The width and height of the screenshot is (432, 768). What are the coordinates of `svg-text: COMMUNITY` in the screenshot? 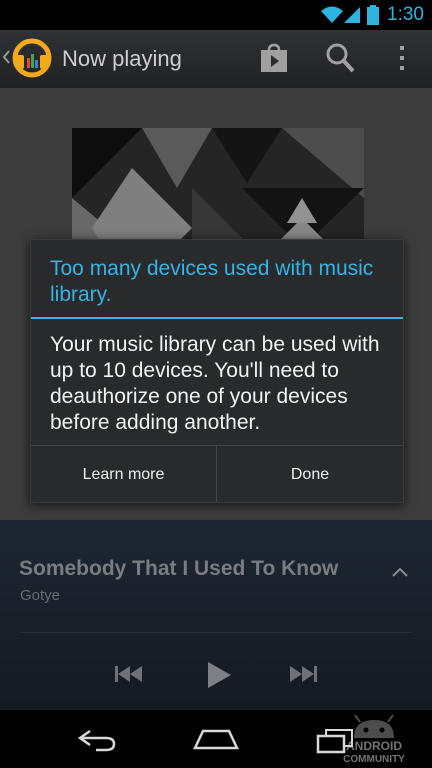 It's located at (374, 759).